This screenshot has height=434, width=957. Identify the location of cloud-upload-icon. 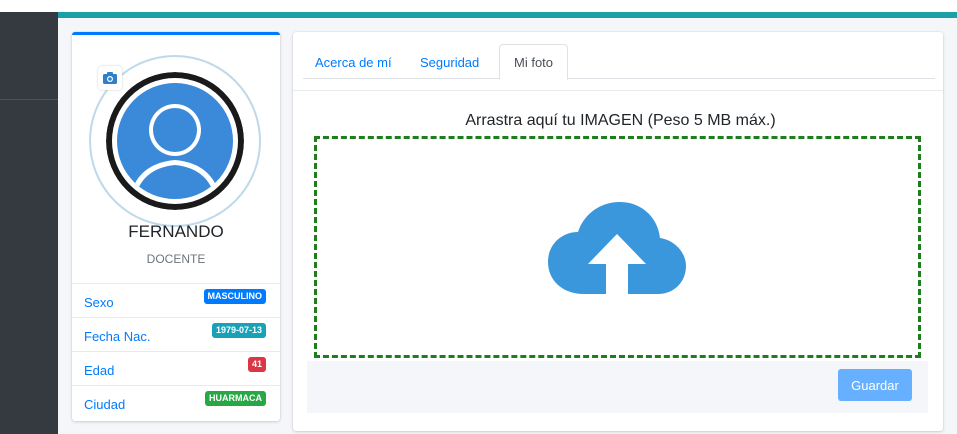
(617, 248).